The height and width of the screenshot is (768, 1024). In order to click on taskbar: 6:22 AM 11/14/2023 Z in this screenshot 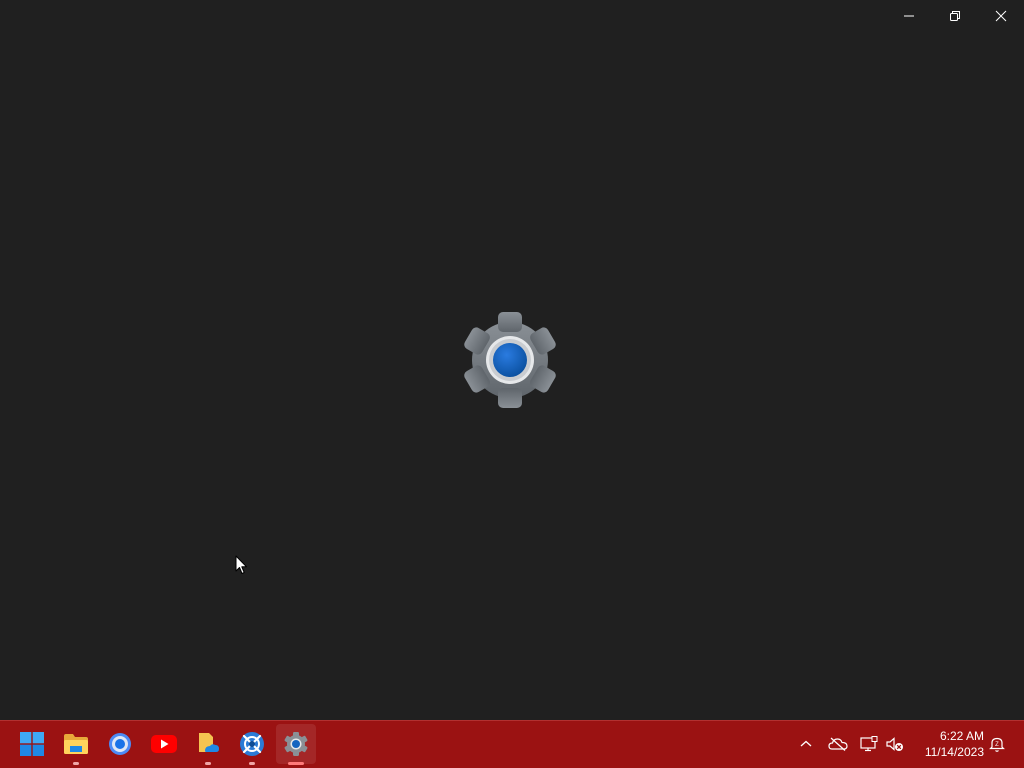, I will do `click(512, 744)`.